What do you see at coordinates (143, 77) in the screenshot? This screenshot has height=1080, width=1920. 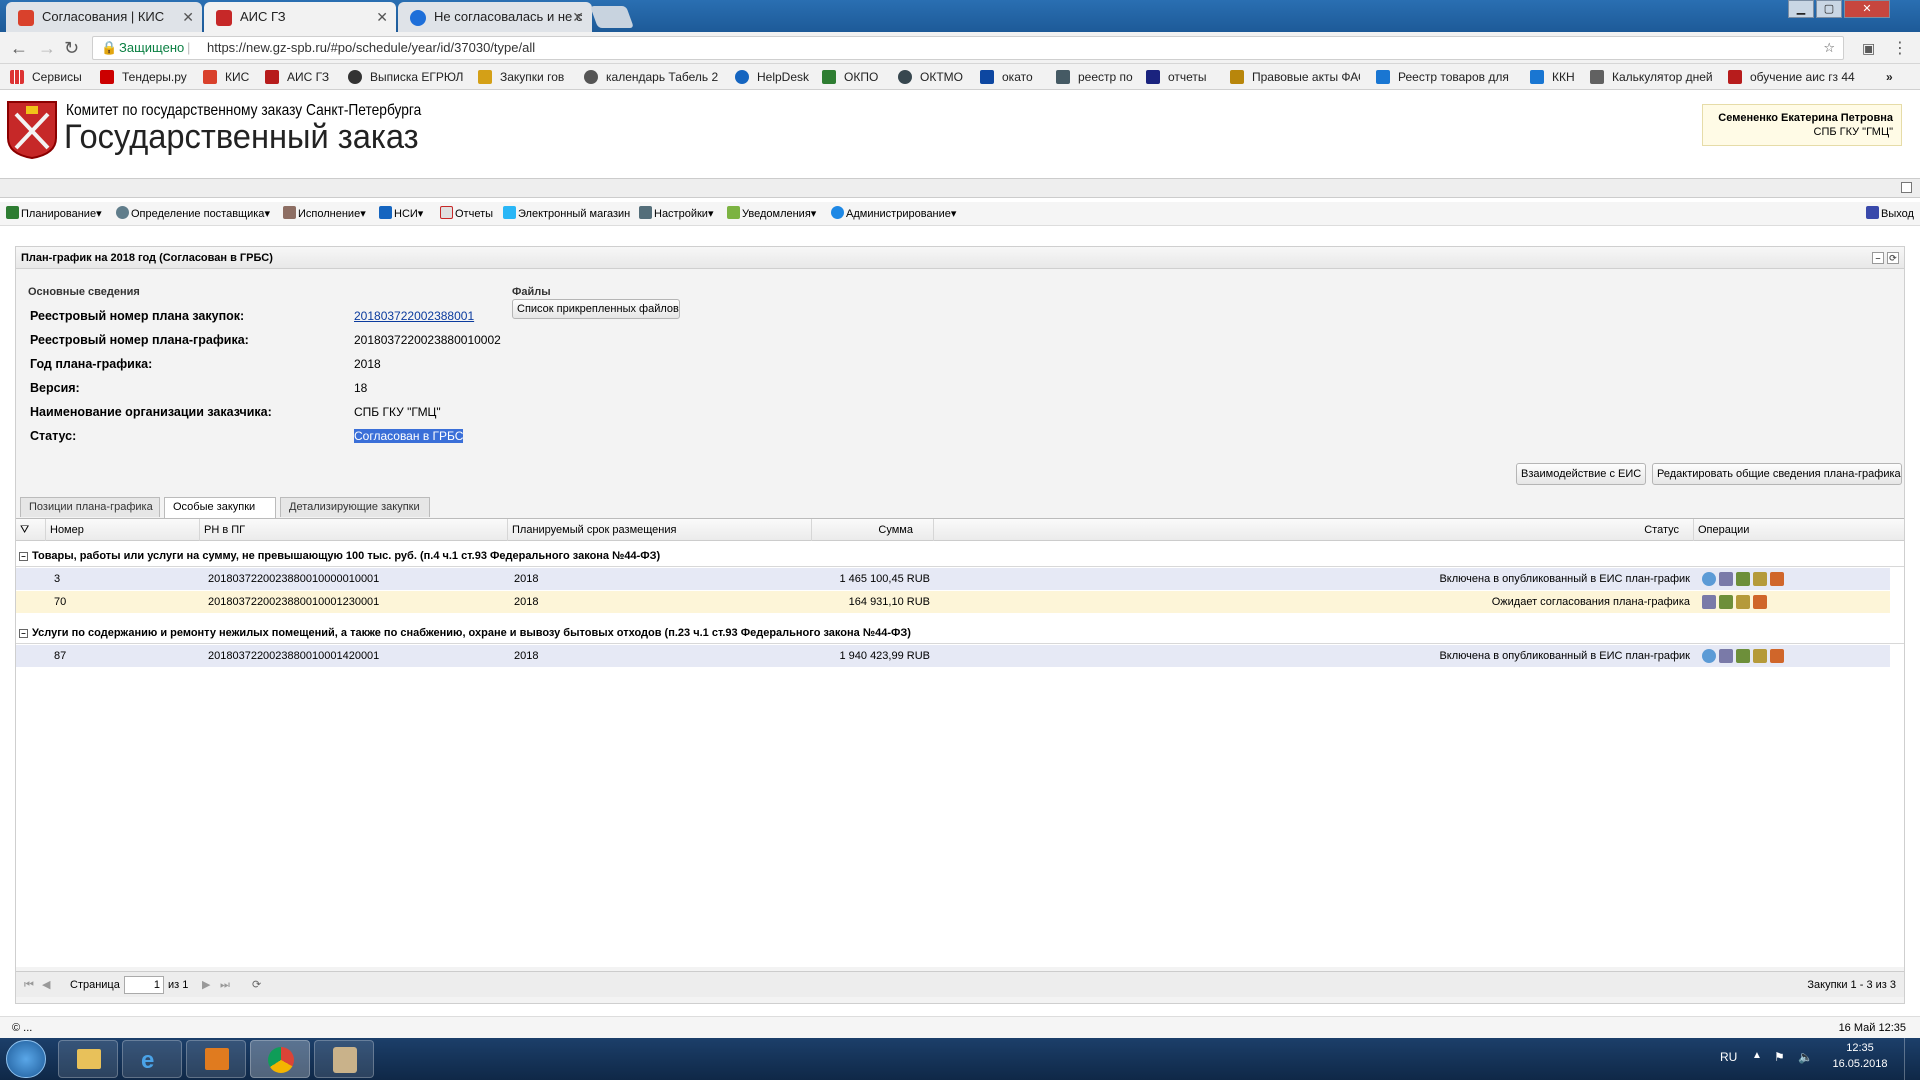 I see `bookmark-item: Тендеры.ру` at bounding box center [143, 77].